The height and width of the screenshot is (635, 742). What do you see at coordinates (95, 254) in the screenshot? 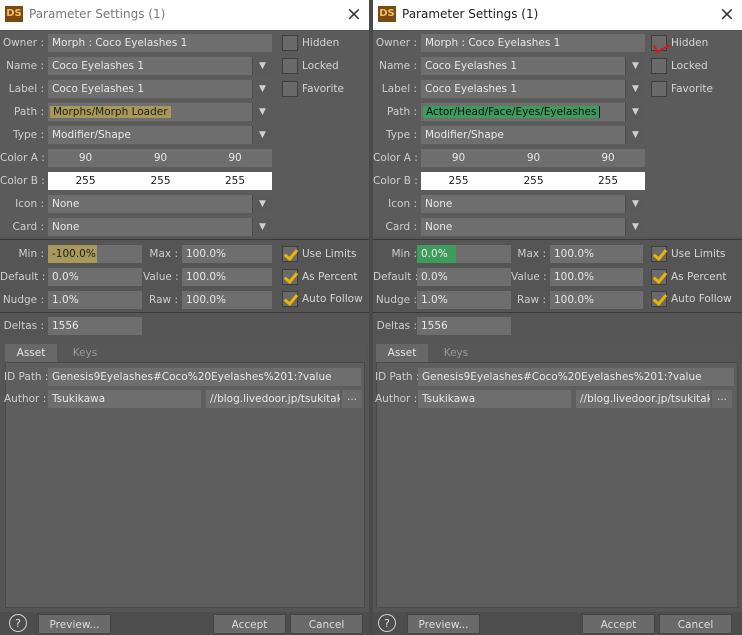
I see `min-field: -100.0%` at bounding box center [95, 254].